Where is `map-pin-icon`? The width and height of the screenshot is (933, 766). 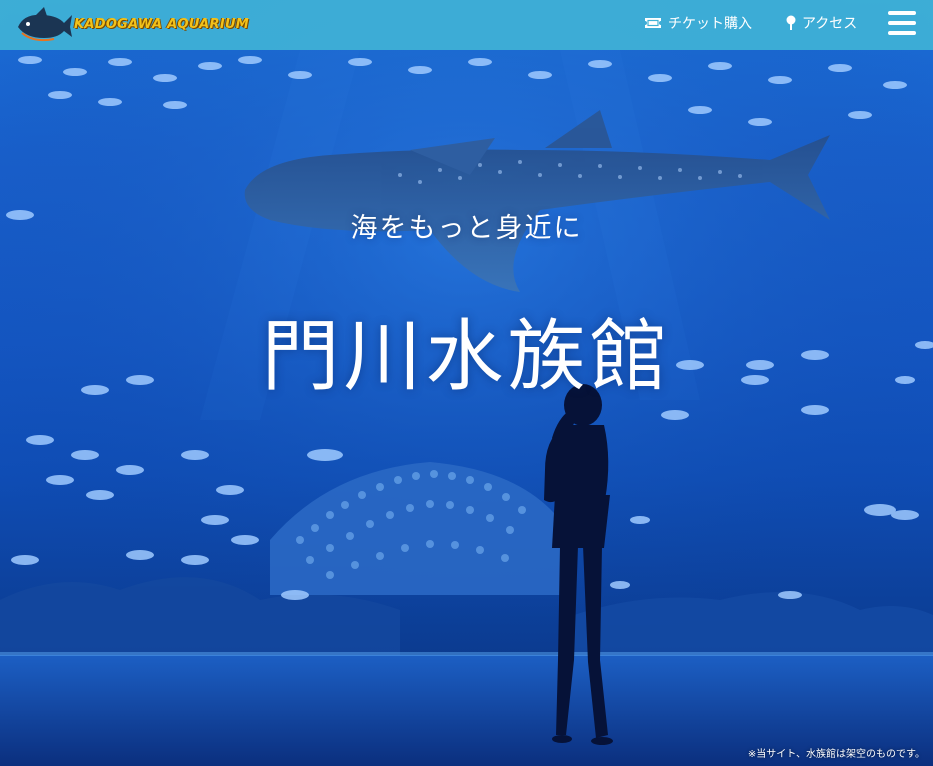
map-pin-icon is located at coordinates (791, 23).